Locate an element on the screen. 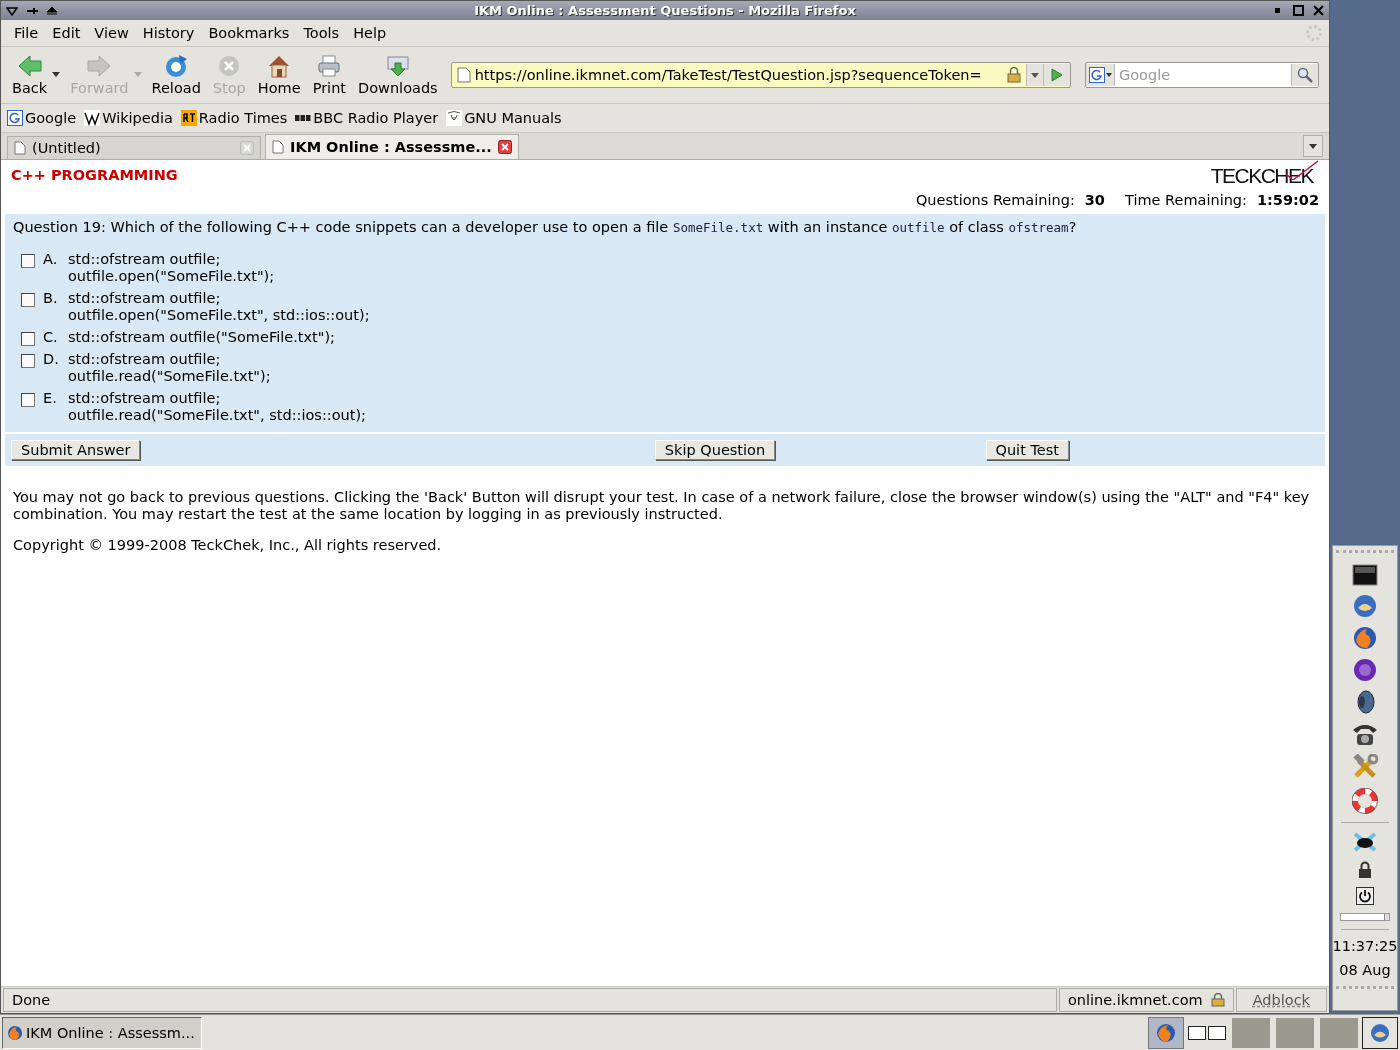 The width and height of the screenshot is (1400, 1050). url-text: https://online.ikmnet.com/TakeTest/TestQuestion.jsp?sequenceToken= is located at coordinates (728, 75).